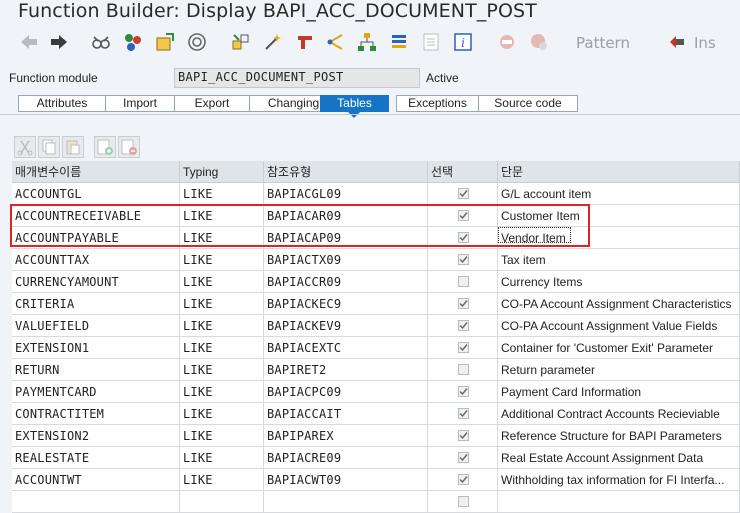 The image size is (740, 513). What do you see at coordinates (96, 194) in the screenshot?
I see `parameter-name-cell: ACCOUNTGL` at bounding box center [96, 194].